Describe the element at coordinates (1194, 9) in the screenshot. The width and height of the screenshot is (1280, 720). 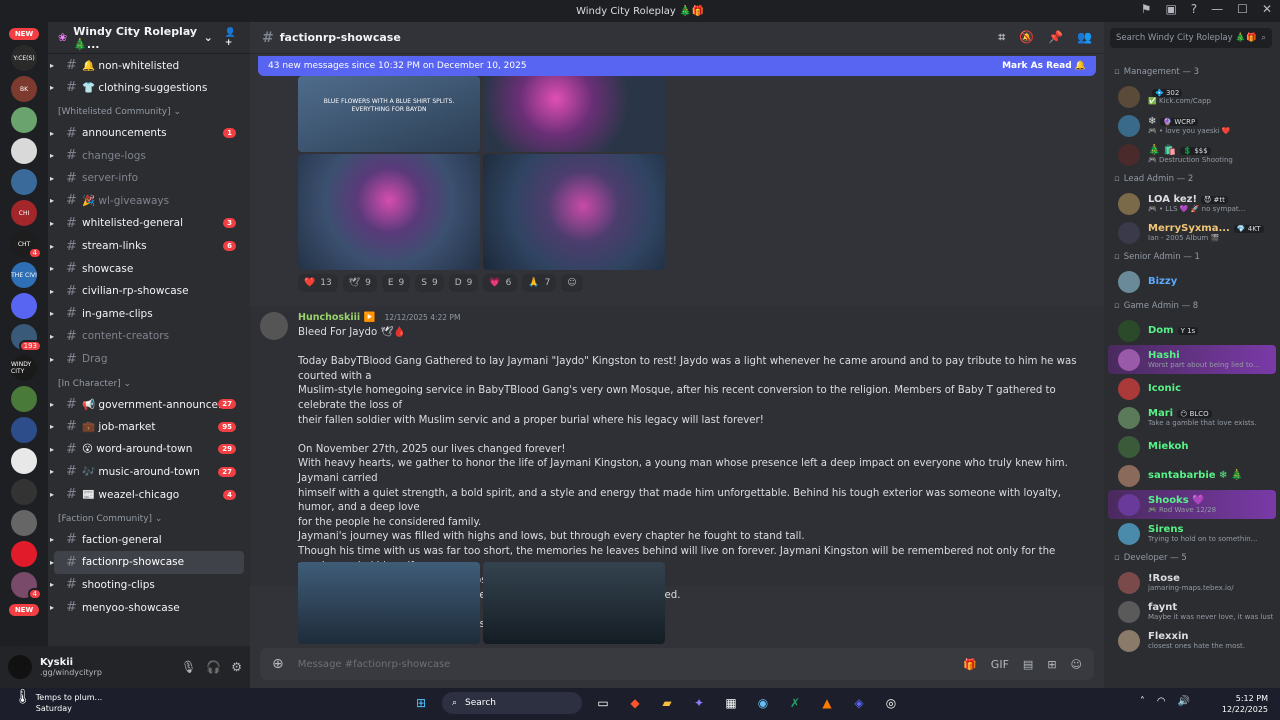
I see `help-icon: ?` at that location.